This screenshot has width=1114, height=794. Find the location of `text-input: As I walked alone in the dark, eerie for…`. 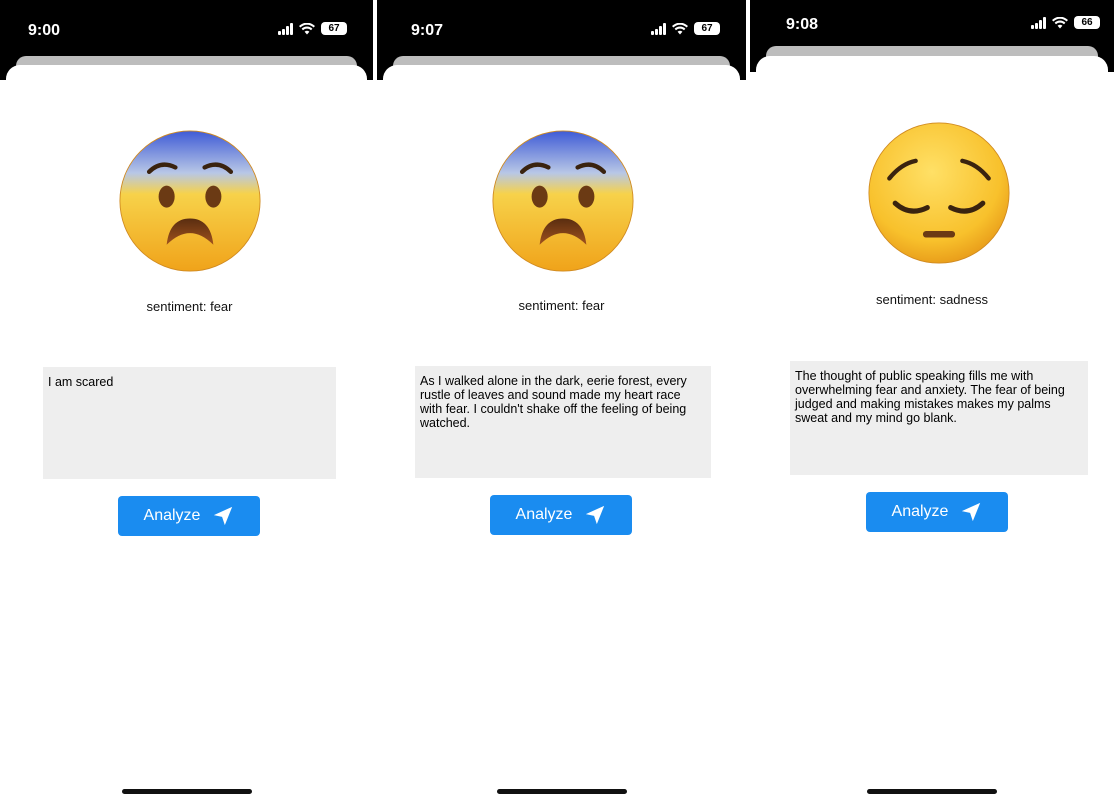

text-input: As I walked alone in the dark, eerie for… is located at coordinates (563, 422).